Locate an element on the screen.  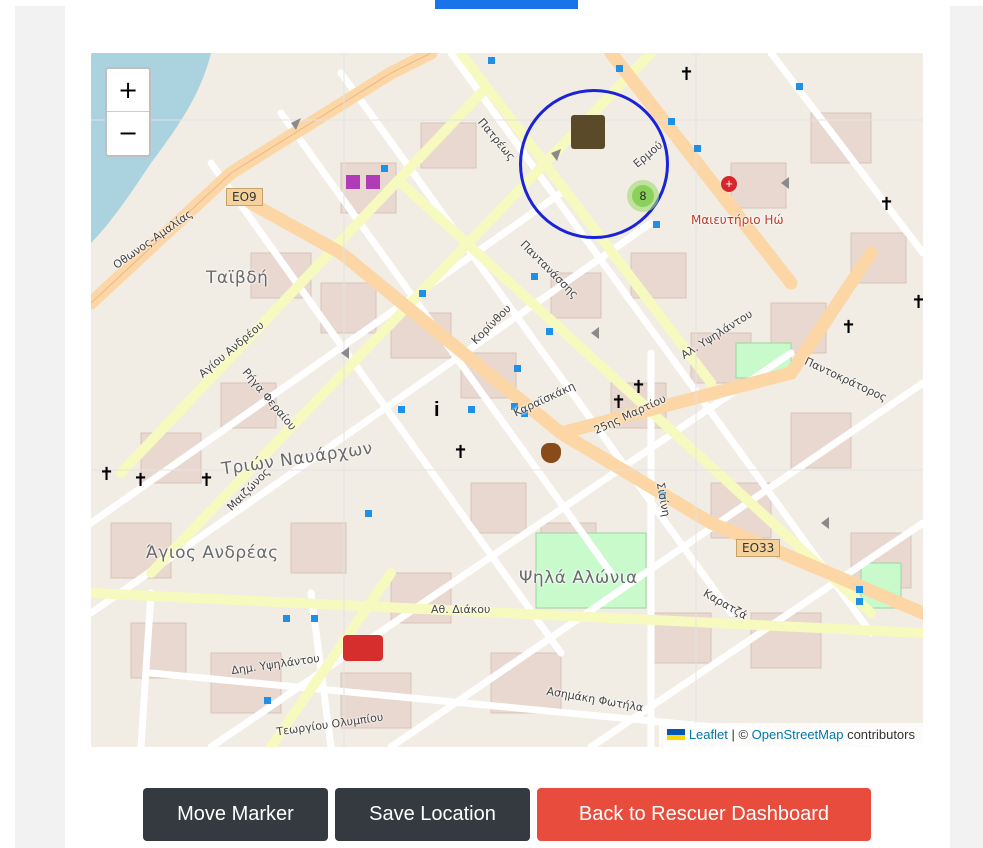
cluster-count: 8 is located at coordinates (643, 196).